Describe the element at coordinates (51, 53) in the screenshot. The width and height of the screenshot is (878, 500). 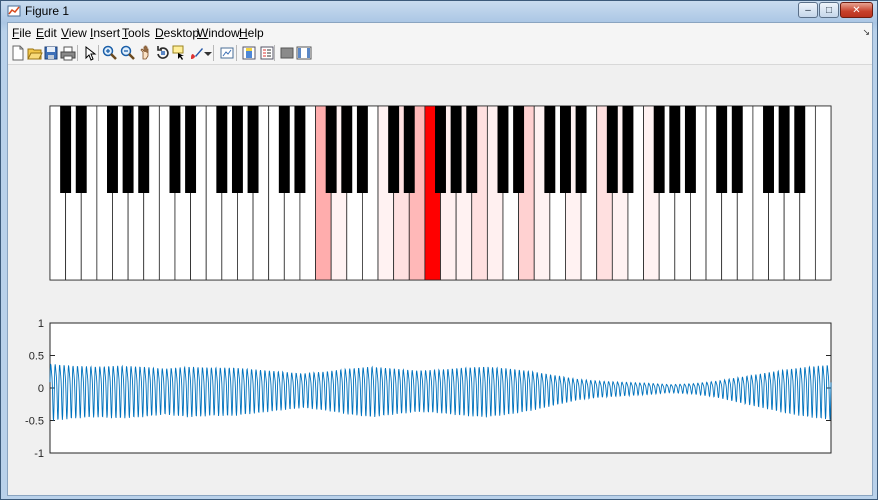
I see `save-icon` at that location.